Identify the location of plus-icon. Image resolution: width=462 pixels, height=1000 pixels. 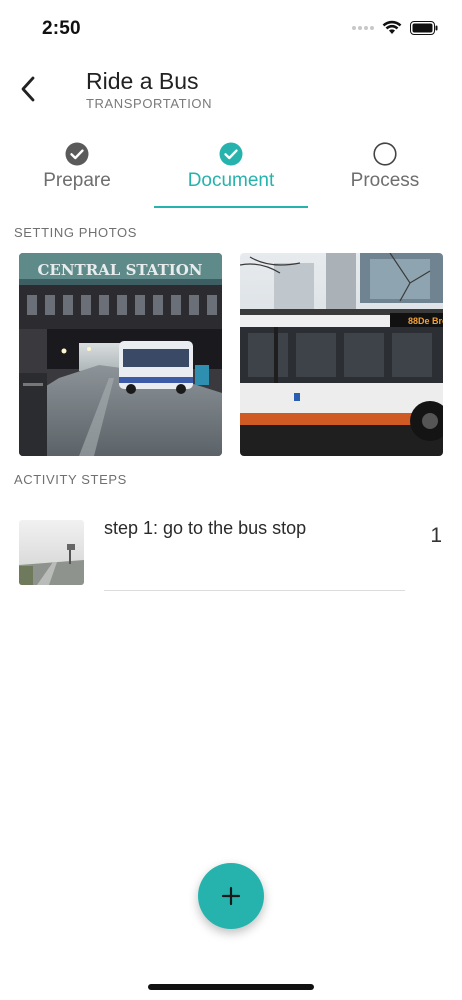
(231, 896).